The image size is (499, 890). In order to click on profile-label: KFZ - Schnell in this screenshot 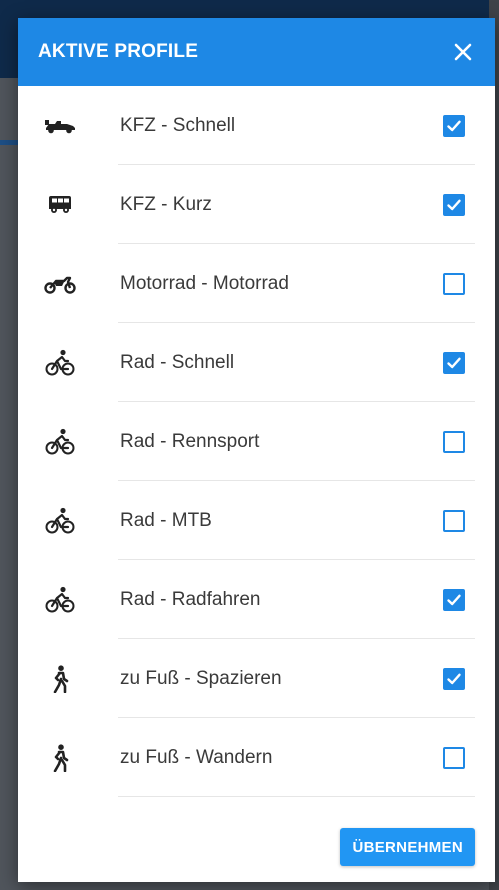, I will do `click(178, 125)`.